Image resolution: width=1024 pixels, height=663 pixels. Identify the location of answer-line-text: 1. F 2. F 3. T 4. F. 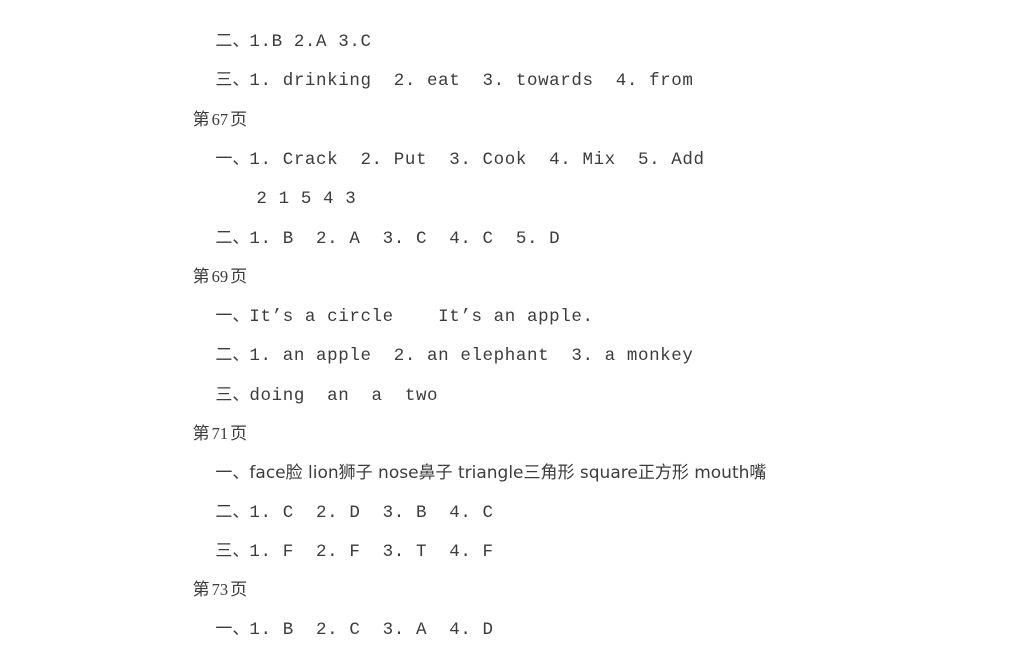
(371, 552).